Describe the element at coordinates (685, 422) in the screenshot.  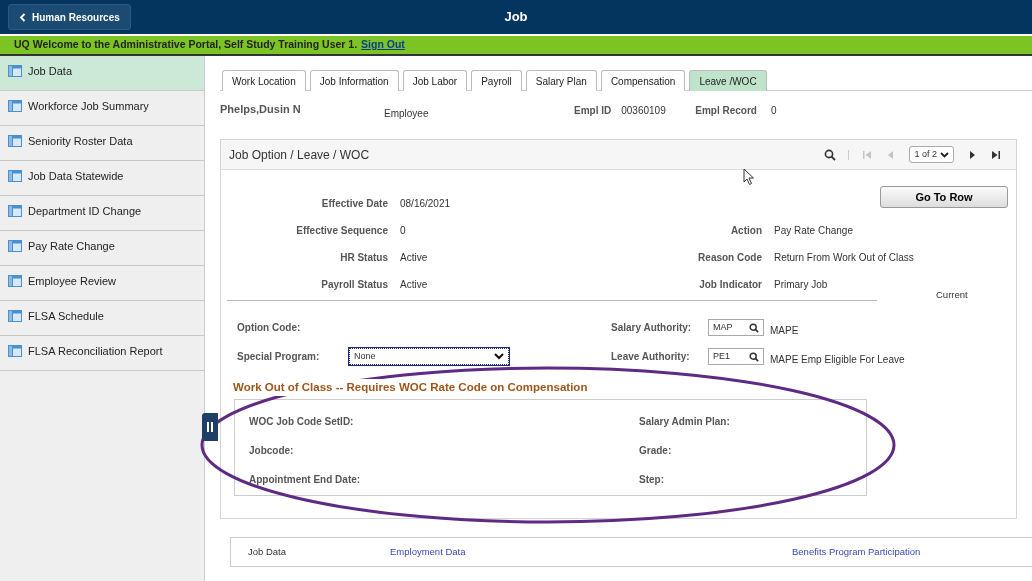
I see `field-label: Salary Admin Plan:` at that location.